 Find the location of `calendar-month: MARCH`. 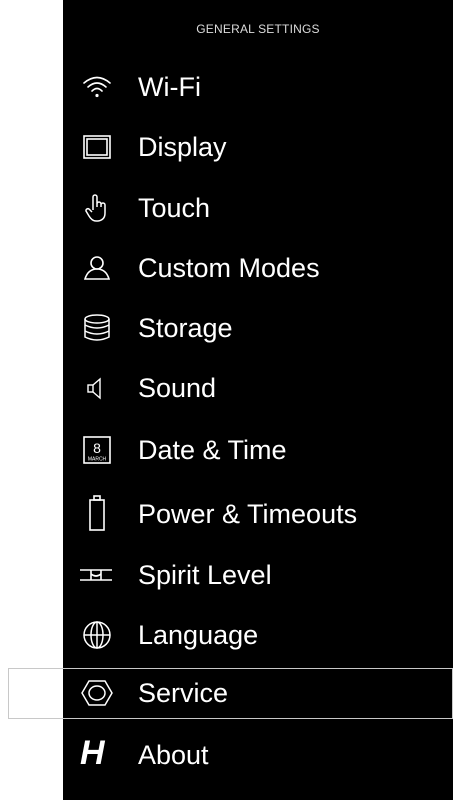

calendar-month: MARCH is located at coordinates (97, 460).